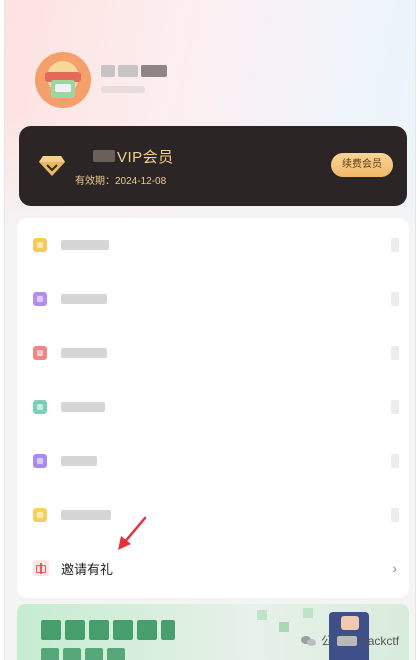  What do you see at coordinates (327, 641) in the screenshot?
I see `watermark-prefix: 公` at bounding box center [327, 641].